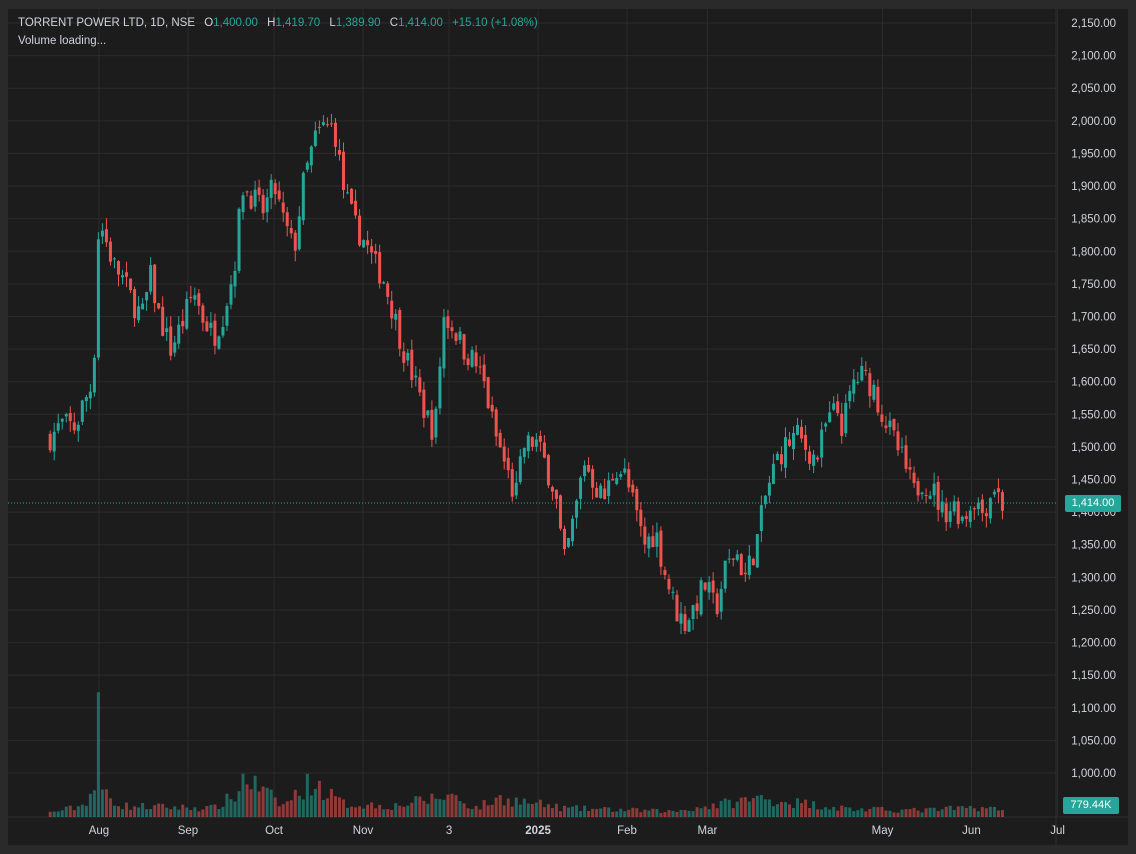  Describe the element at coordinates (971, 831) in the screenshot. I see `x-tick-label: Jun` at that location.